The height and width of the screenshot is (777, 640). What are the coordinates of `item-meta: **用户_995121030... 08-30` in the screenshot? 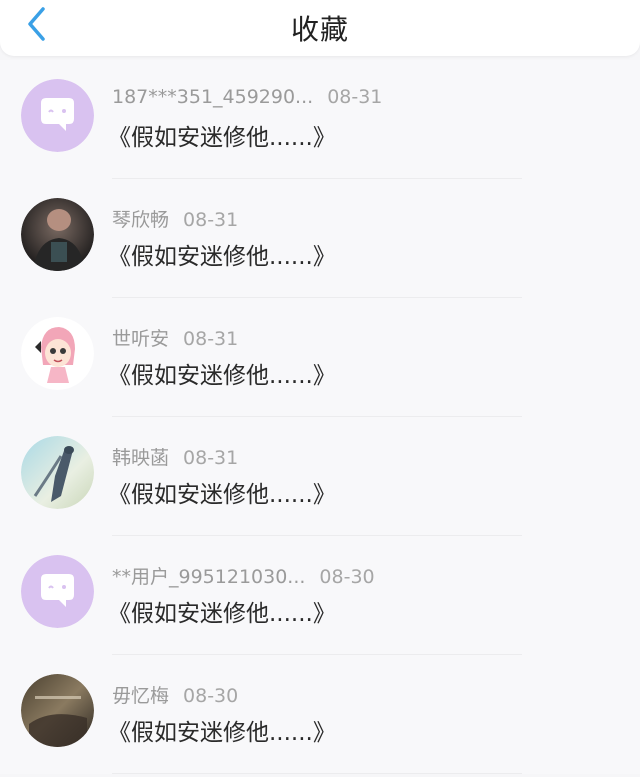 It's located at (243, 575).